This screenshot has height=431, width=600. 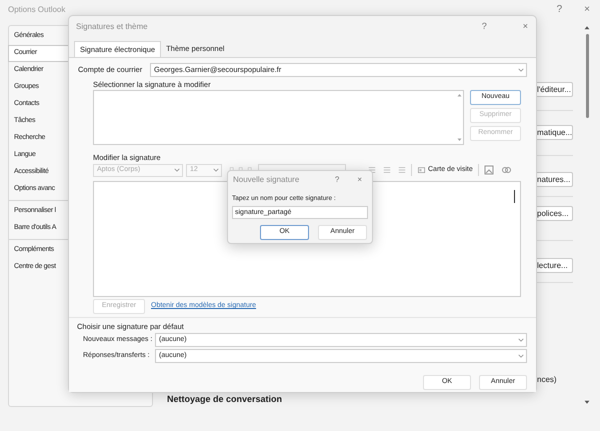 I want to click on window-title: Options Outlook, so click(x=37, y=10).